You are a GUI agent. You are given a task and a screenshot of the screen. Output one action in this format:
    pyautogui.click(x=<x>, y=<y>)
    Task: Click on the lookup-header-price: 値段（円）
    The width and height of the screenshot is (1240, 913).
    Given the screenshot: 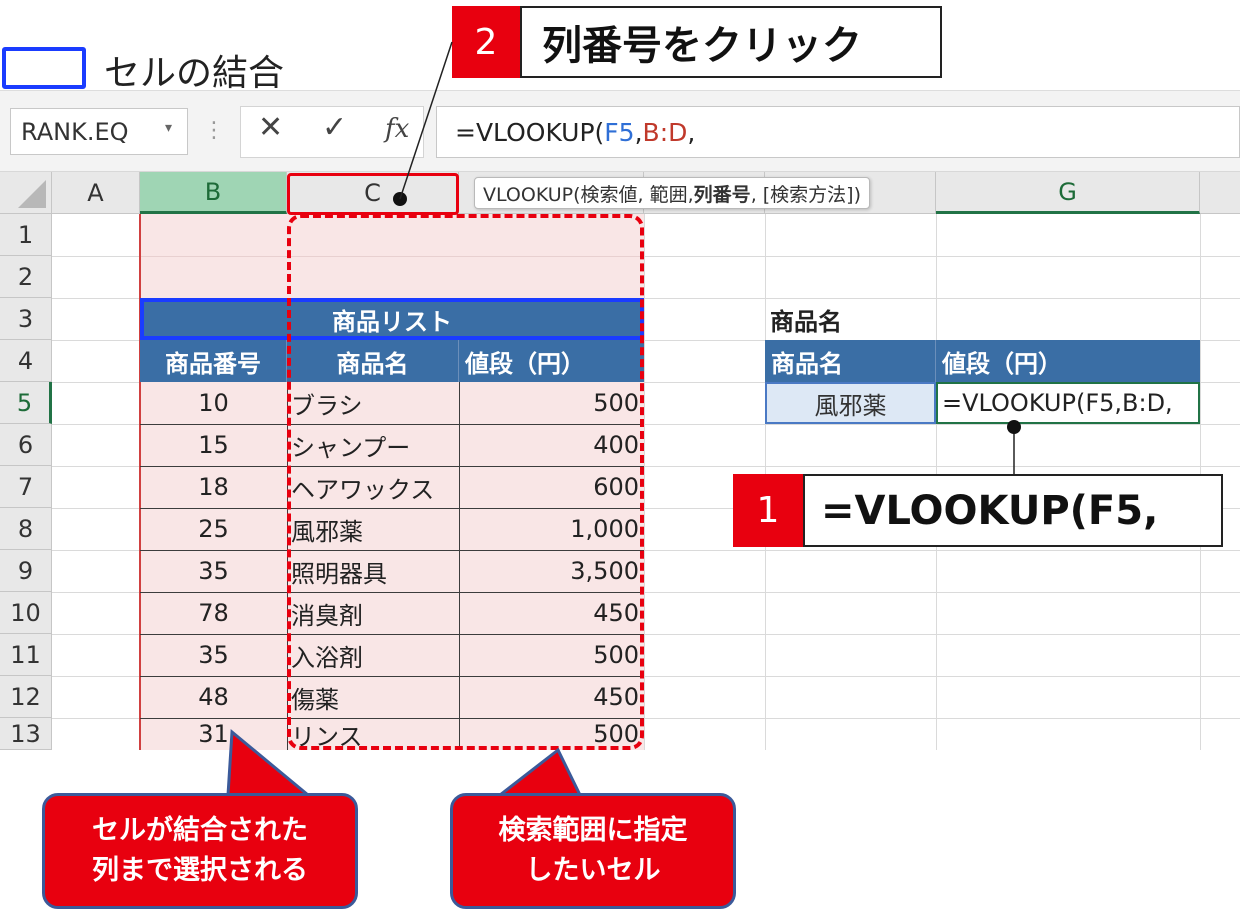 What is the action you would take?
    pyautogui.click(x=1068, y=361)
    